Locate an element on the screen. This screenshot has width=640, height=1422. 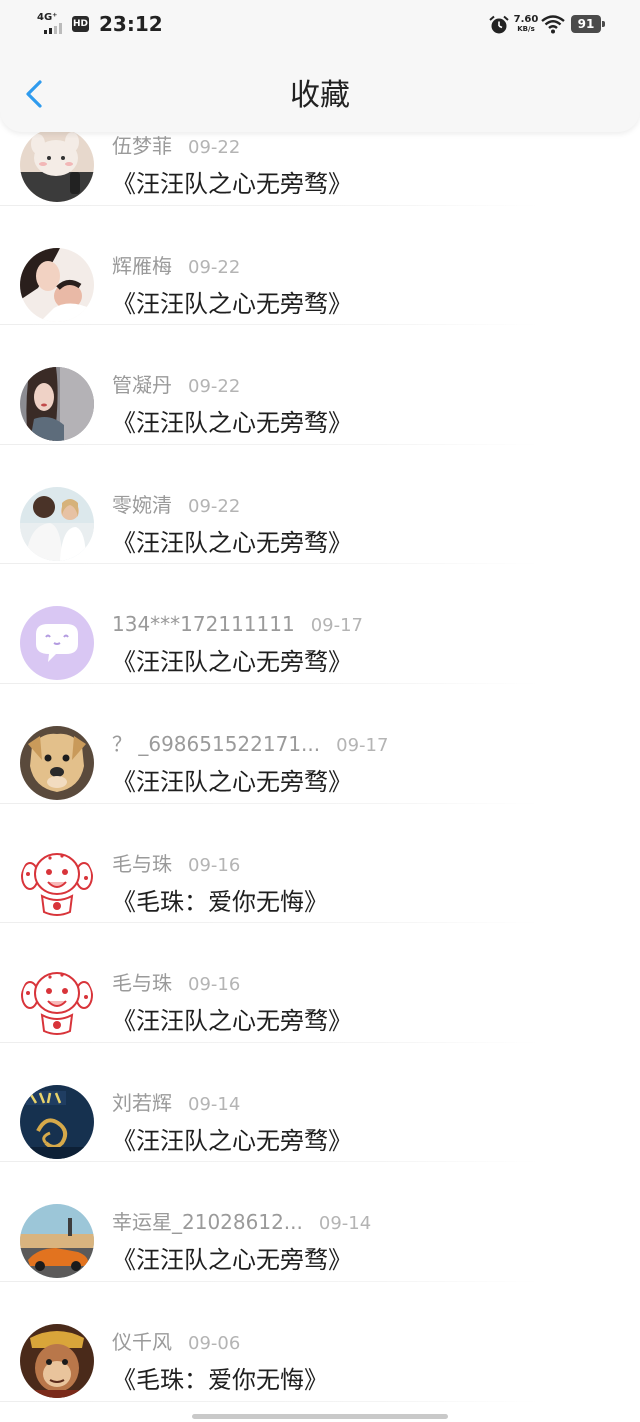
list-item: 管凝丹 09-22 《汪汪队之心无旁骛》 is located at coordinates (320, 385).